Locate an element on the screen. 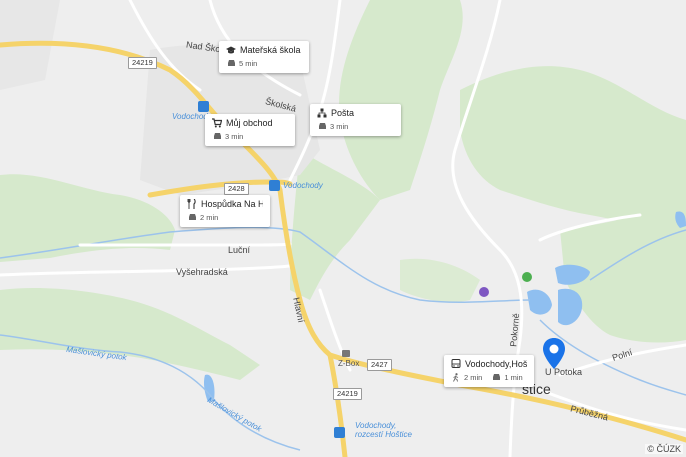 The width and height of the screenshot is (686, 457). parcel-box-icon is located at coordinates (346, 353).